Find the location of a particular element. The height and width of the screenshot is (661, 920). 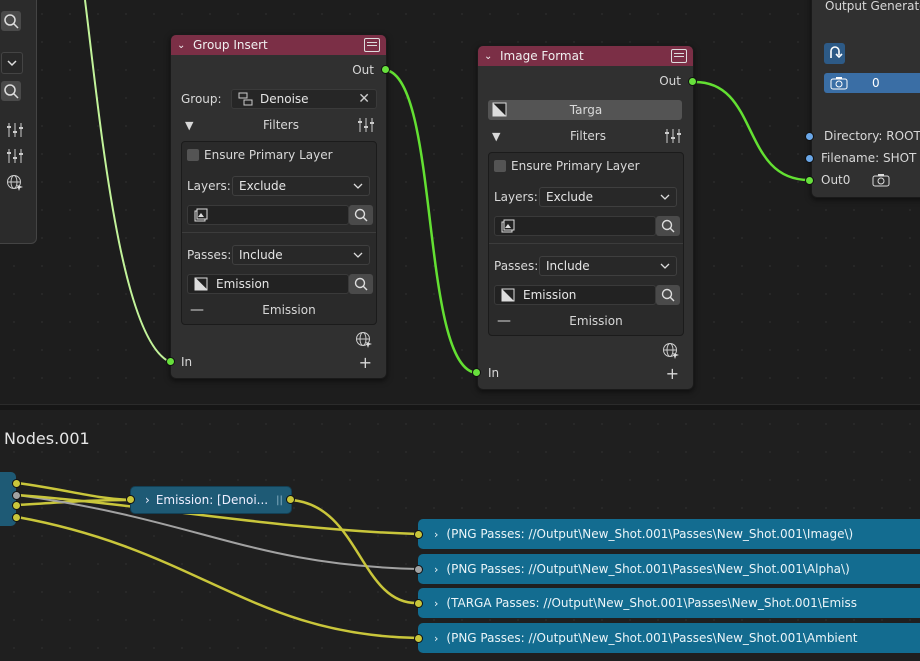

chevron-down-icon is located at coordinates (358, 255).